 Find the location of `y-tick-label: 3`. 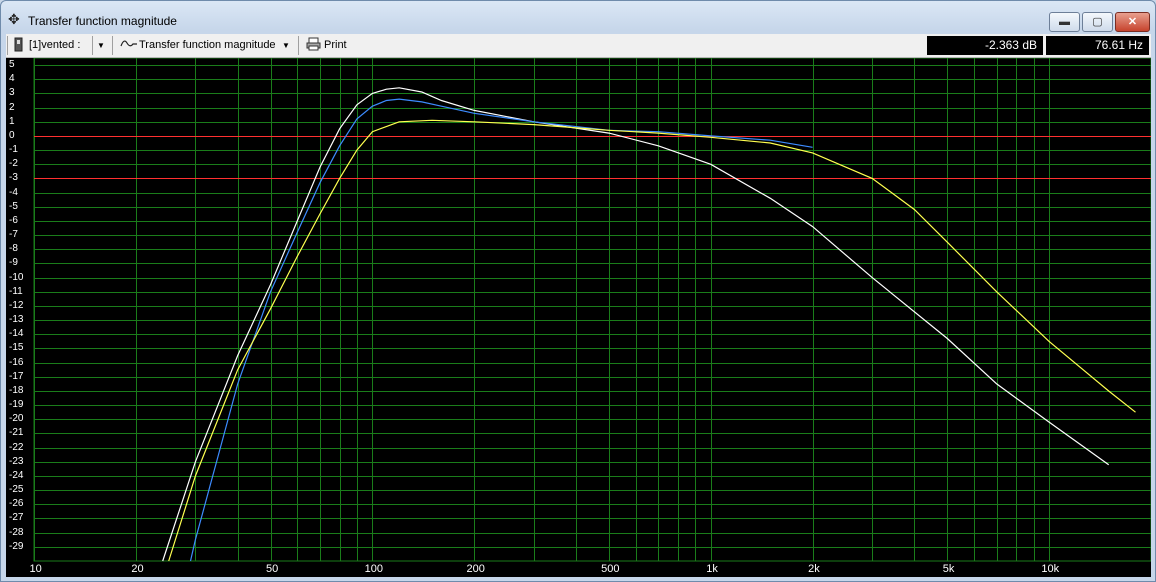

y-tick-label: 3 is located at coordinates (12, 93).